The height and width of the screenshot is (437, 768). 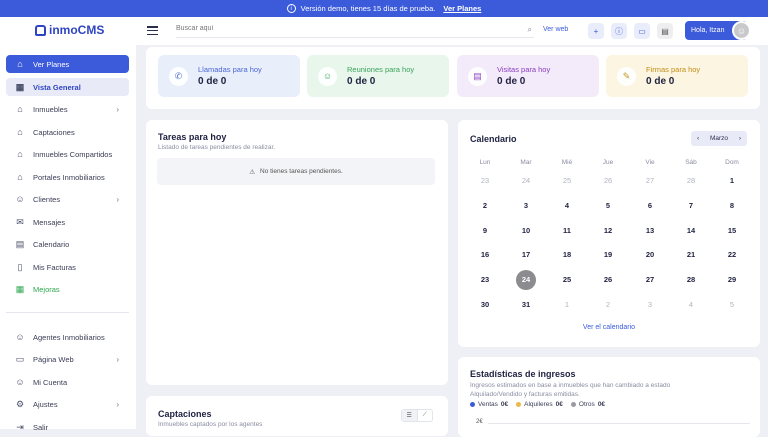 I want to click on sidebar-item-pagina-web: ▭ Página Web ›, so click(x=67, y=359).